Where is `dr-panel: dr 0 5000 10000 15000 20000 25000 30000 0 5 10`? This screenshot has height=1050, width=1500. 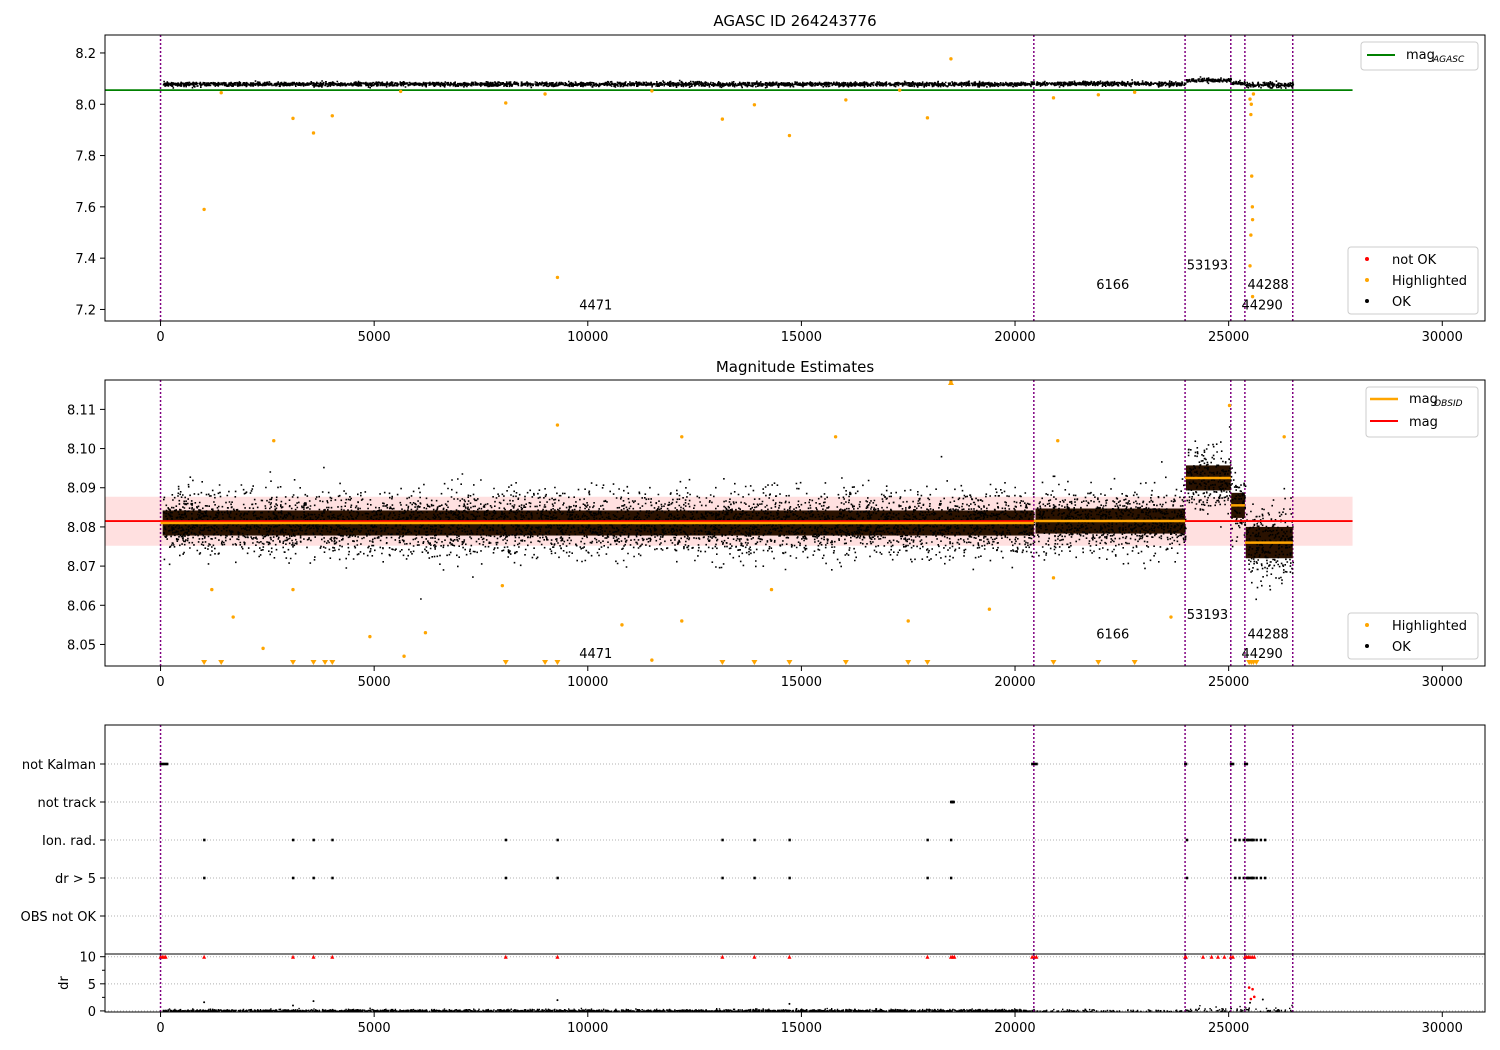 dr-panel: dr 0 5000 10000 15000 20000 25000 30000 0 5 10 is located at coordinates (771, 993).